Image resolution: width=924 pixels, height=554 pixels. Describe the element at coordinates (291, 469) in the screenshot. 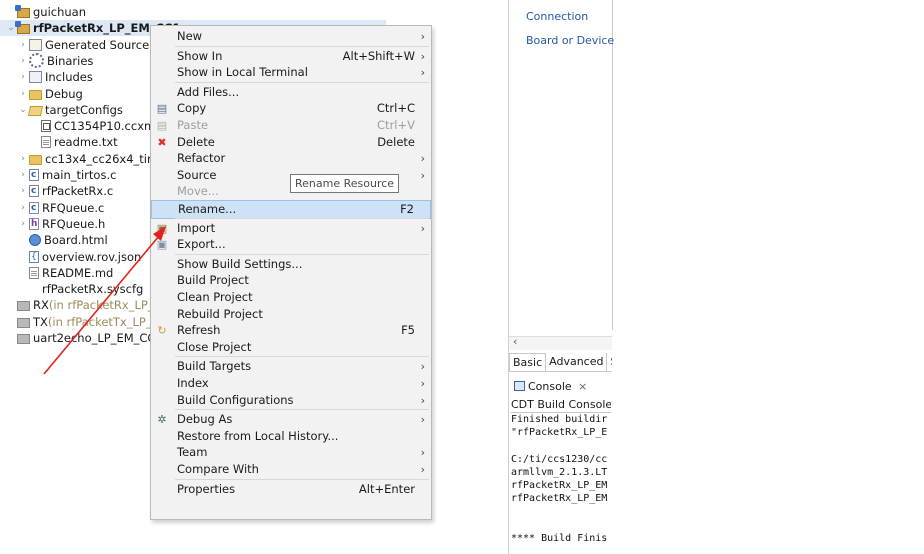

I see `menu-item-compare-with: Compare With ›` at that location.